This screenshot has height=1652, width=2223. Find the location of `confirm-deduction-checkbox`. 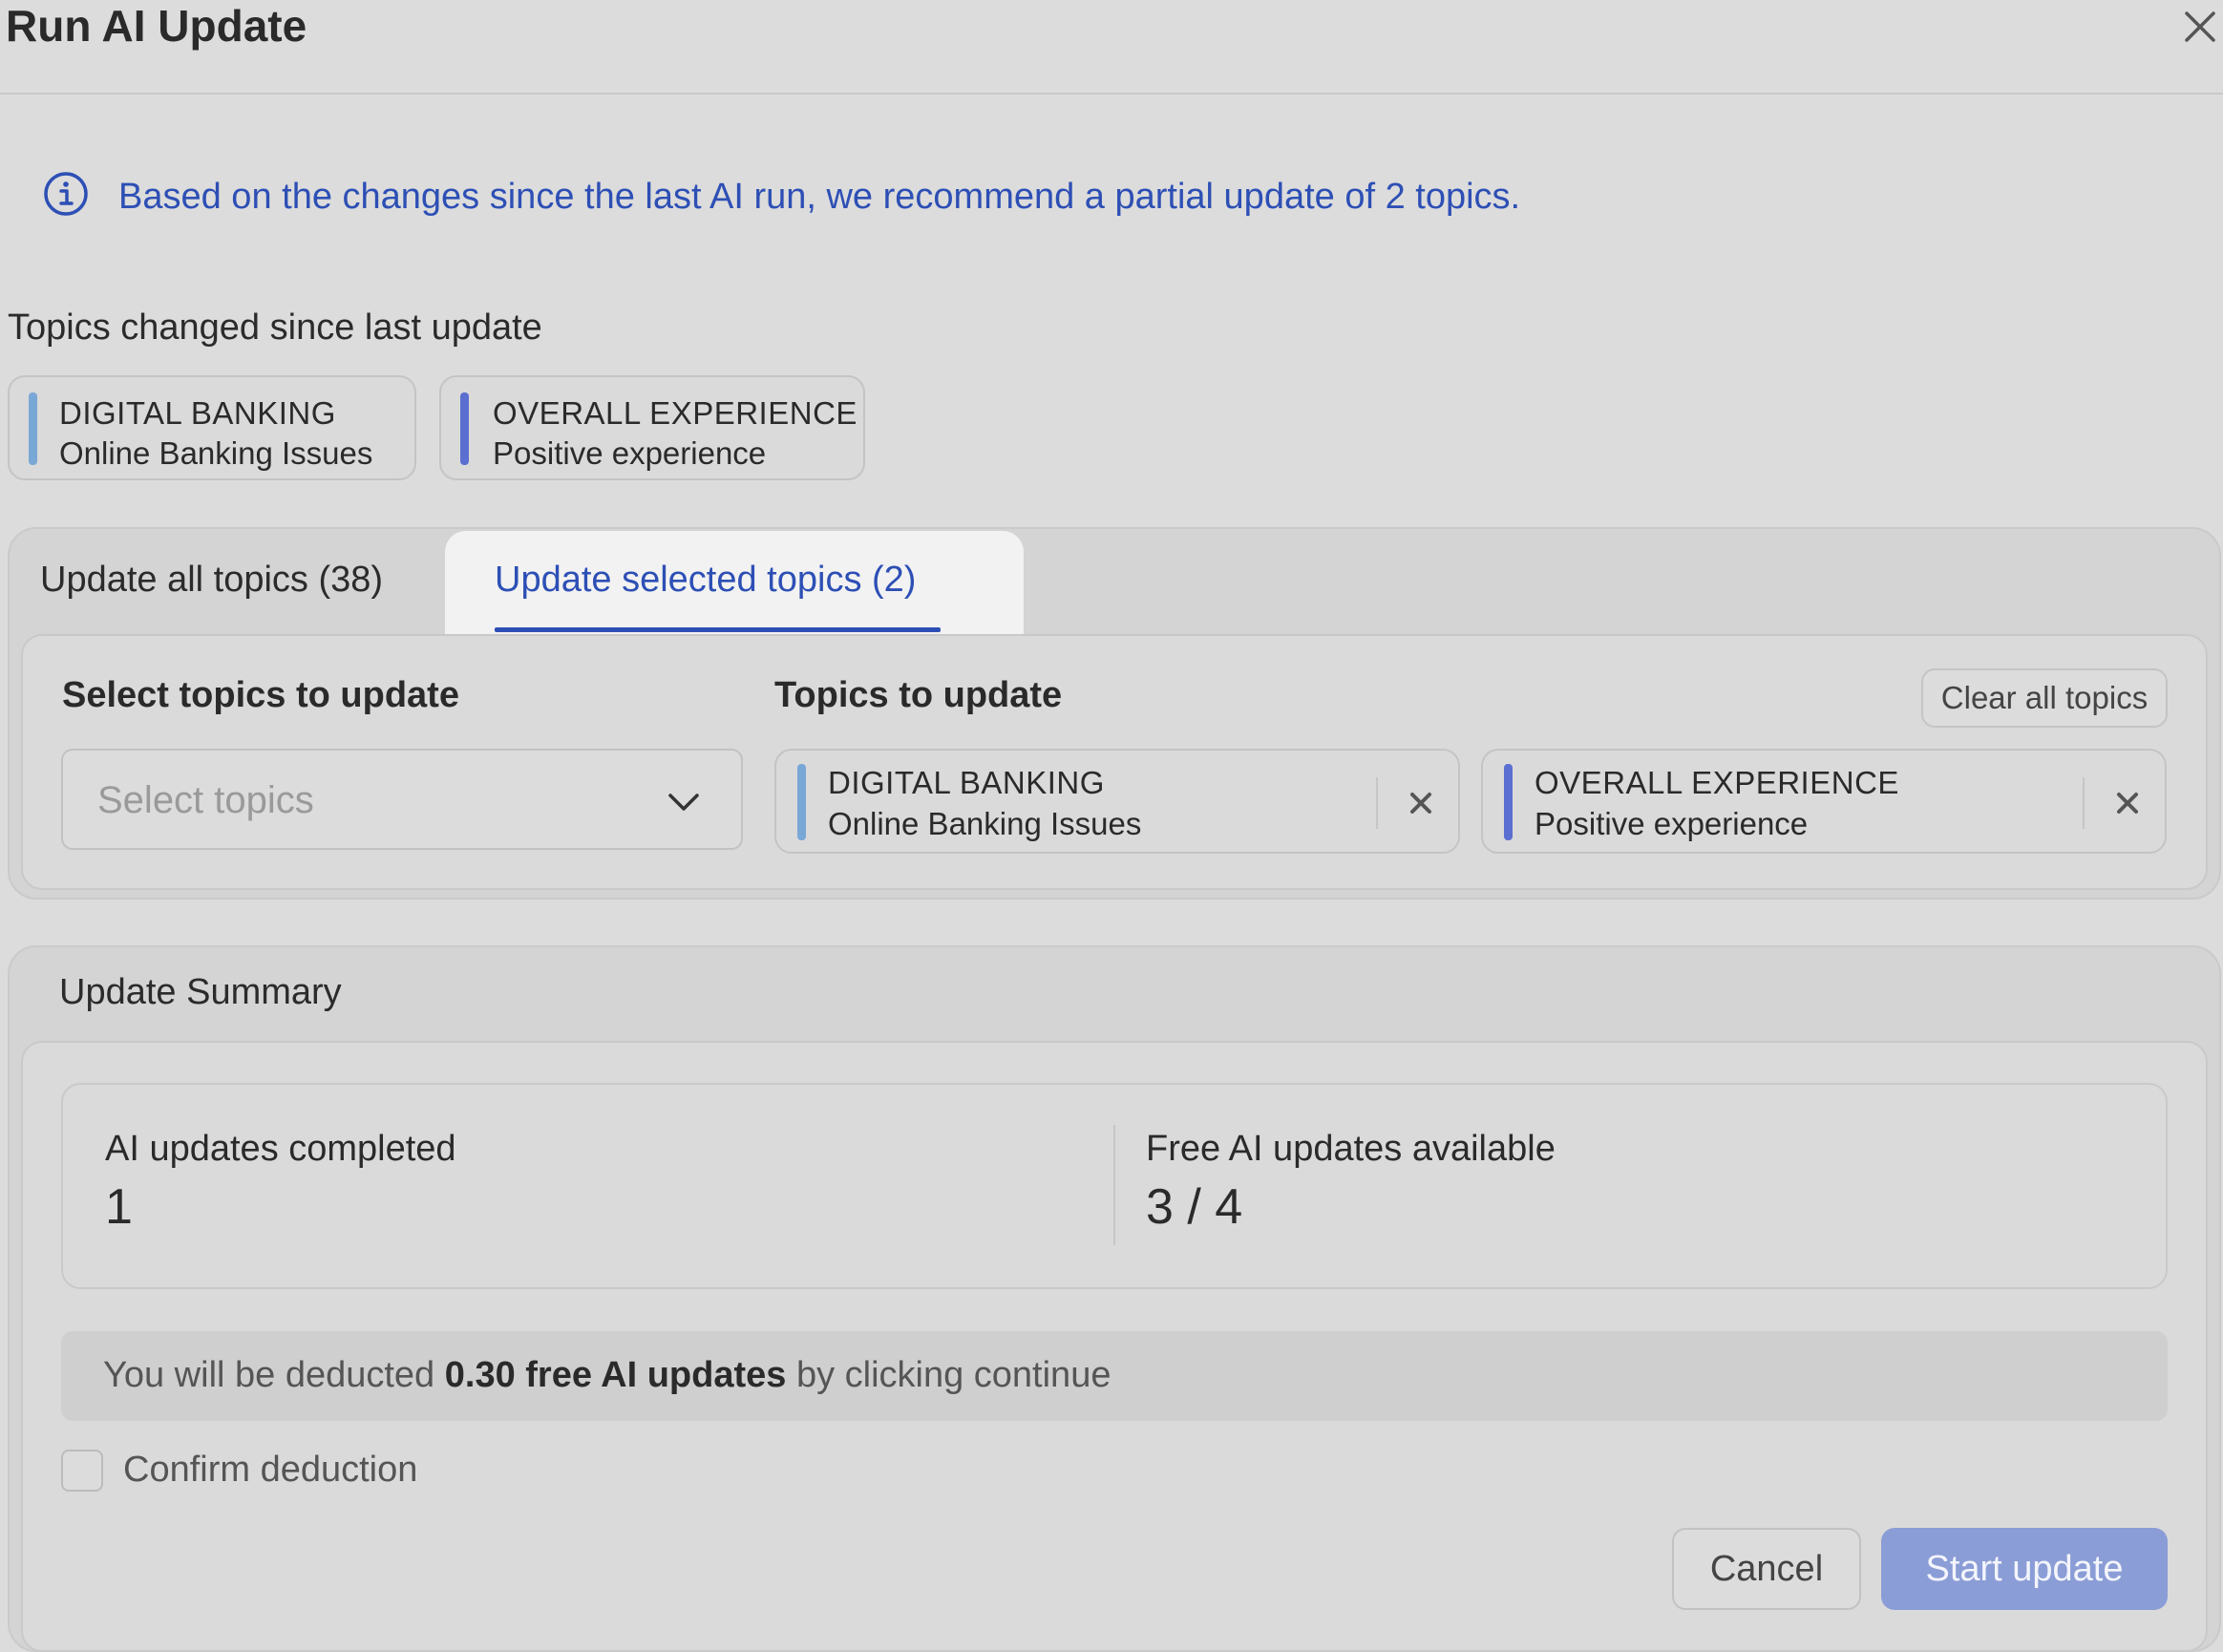

confirm-deduction-checkbox is located at coordinates (82, 1471).